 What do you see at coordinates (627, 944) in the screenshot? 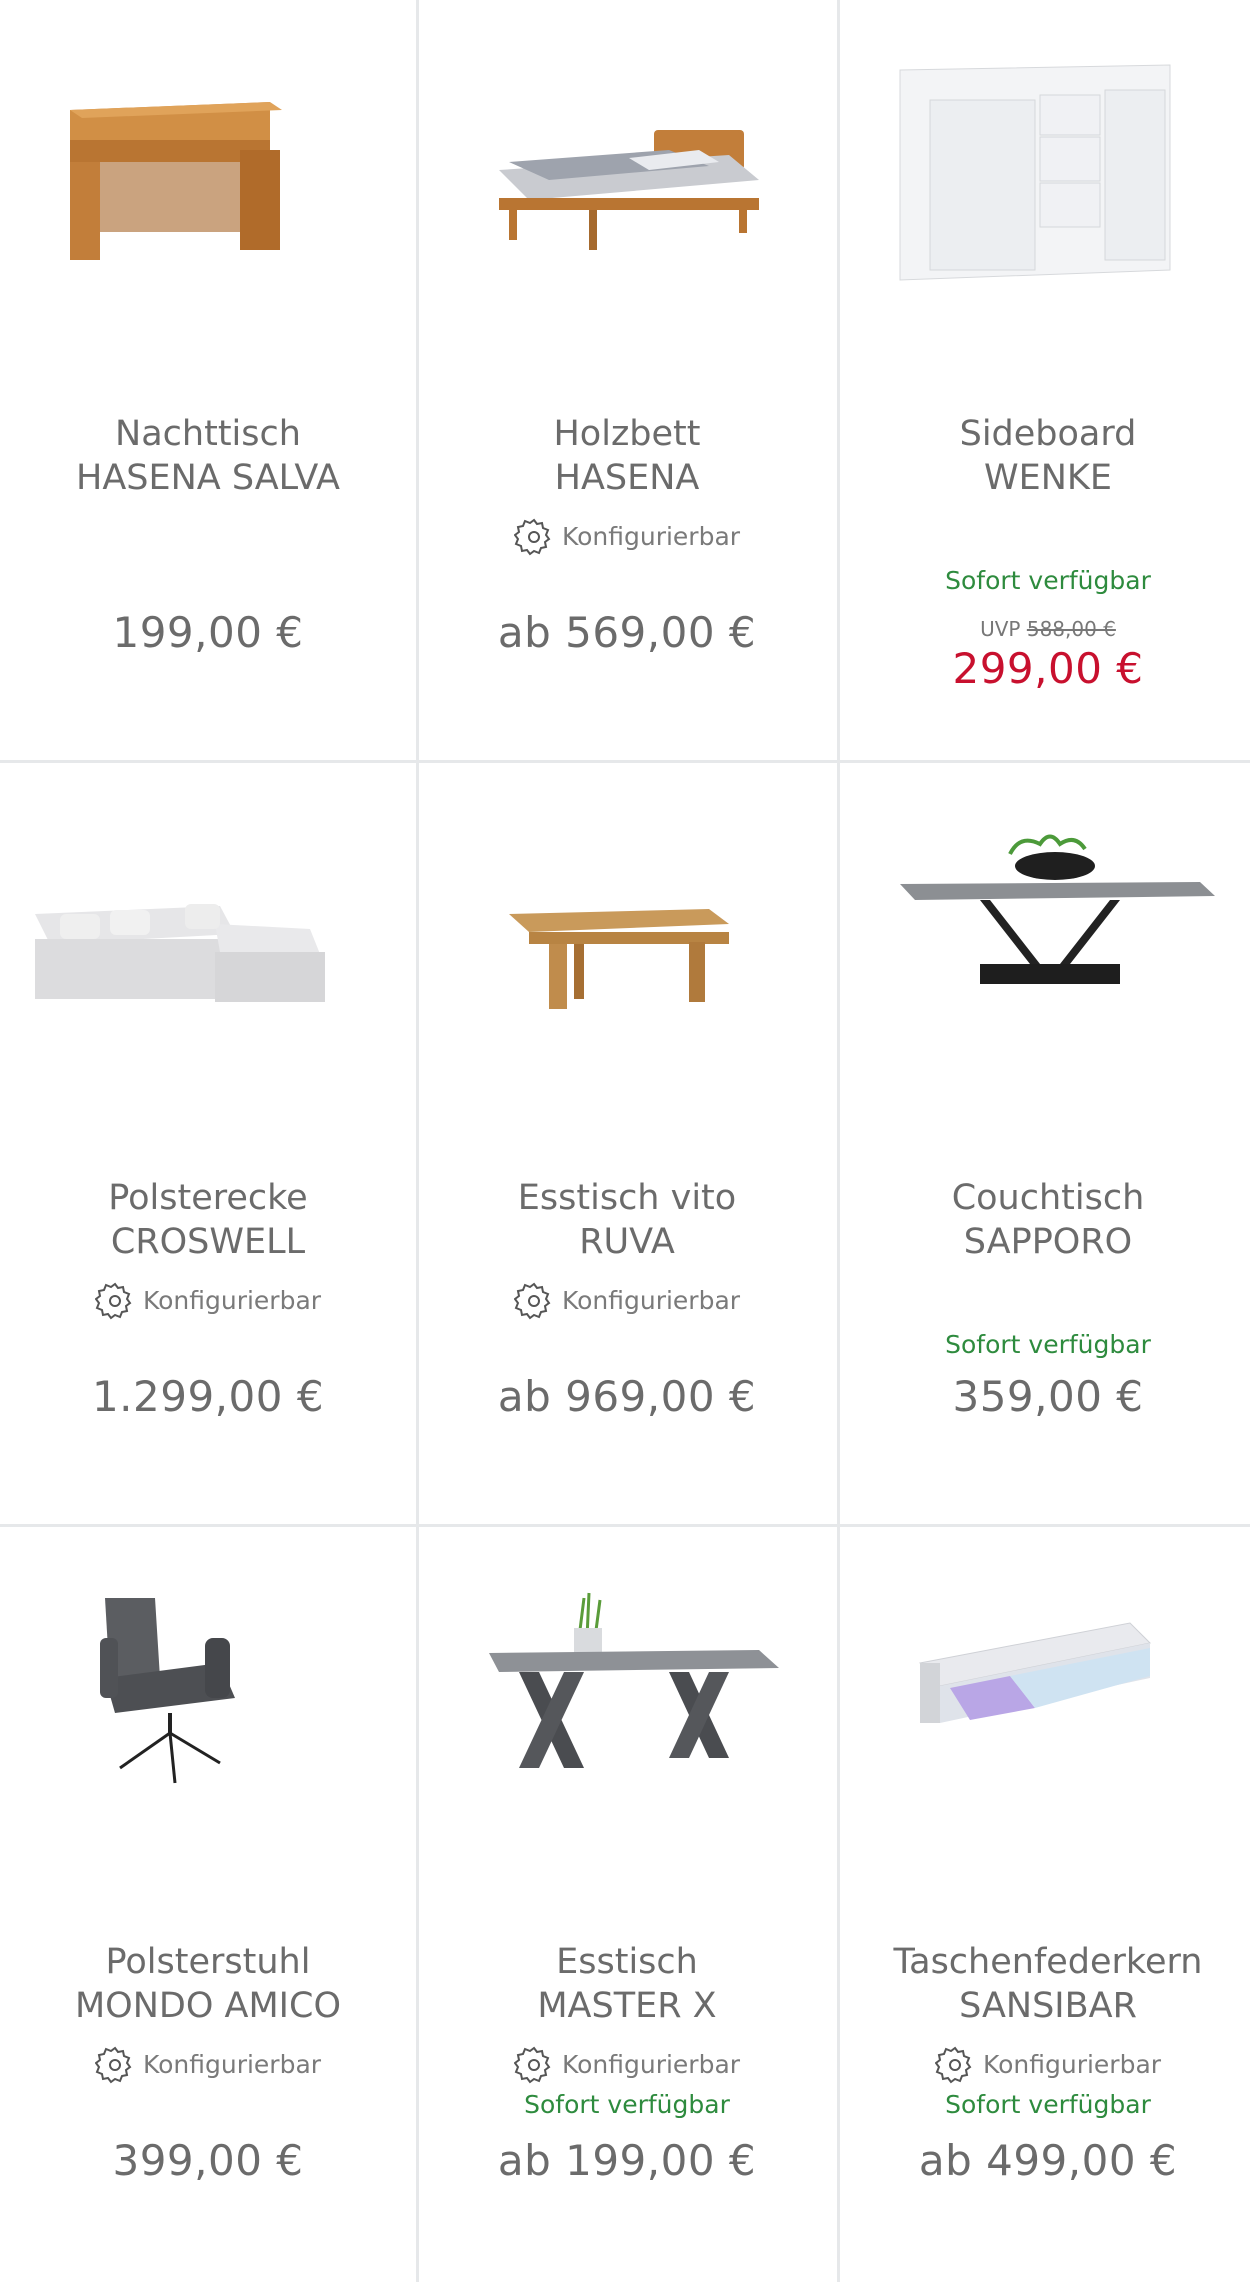
I see `dining-table-image` at bounding box center [627, 944].